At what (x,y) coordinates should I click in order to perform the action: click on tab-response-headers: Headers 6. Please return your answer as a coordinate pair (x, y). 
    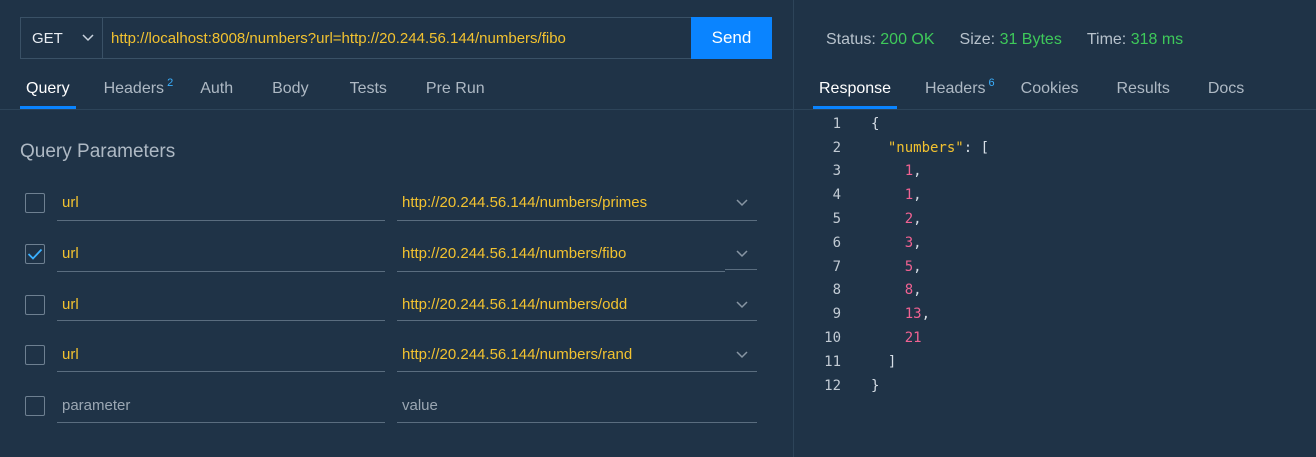
    Looking at the image, I should click on (960, 90).